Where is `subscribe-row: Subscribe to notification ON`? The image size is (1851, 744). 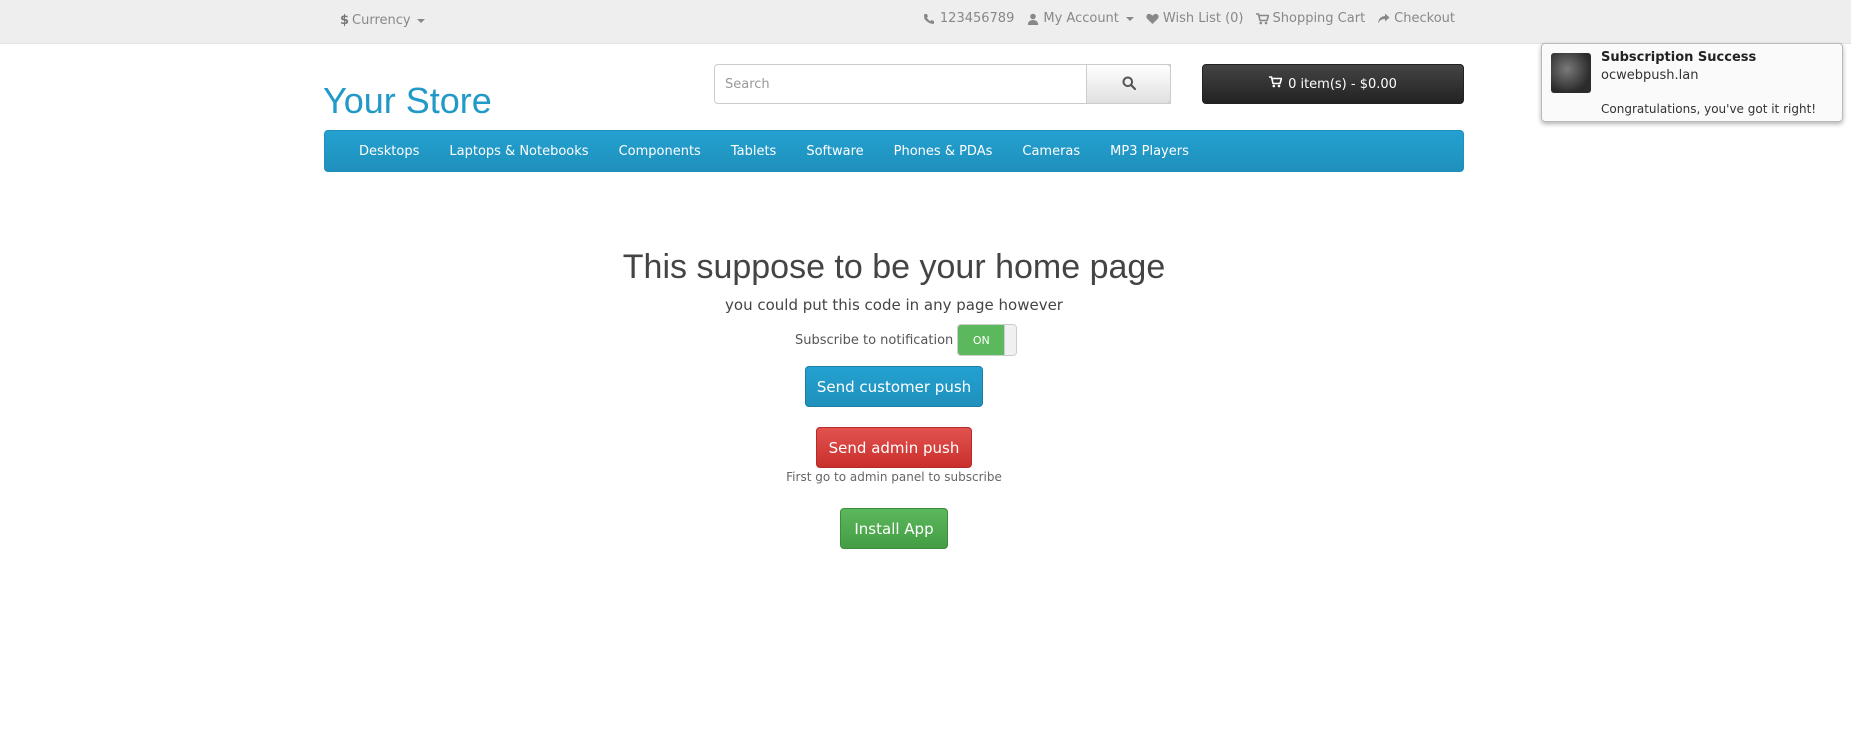
subscribe-row: Subscribe to notification ON is located at coordinates (906, 340).